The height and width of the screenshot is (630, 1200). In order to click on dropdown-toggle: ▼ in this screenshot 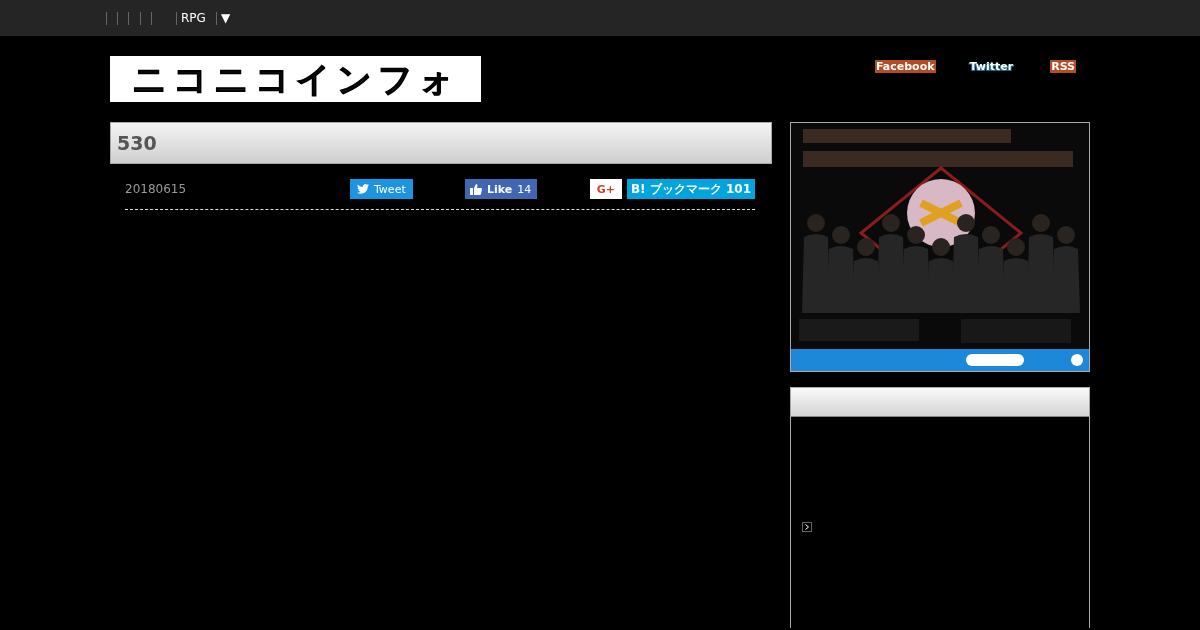, I will do `click(225, 18)`.